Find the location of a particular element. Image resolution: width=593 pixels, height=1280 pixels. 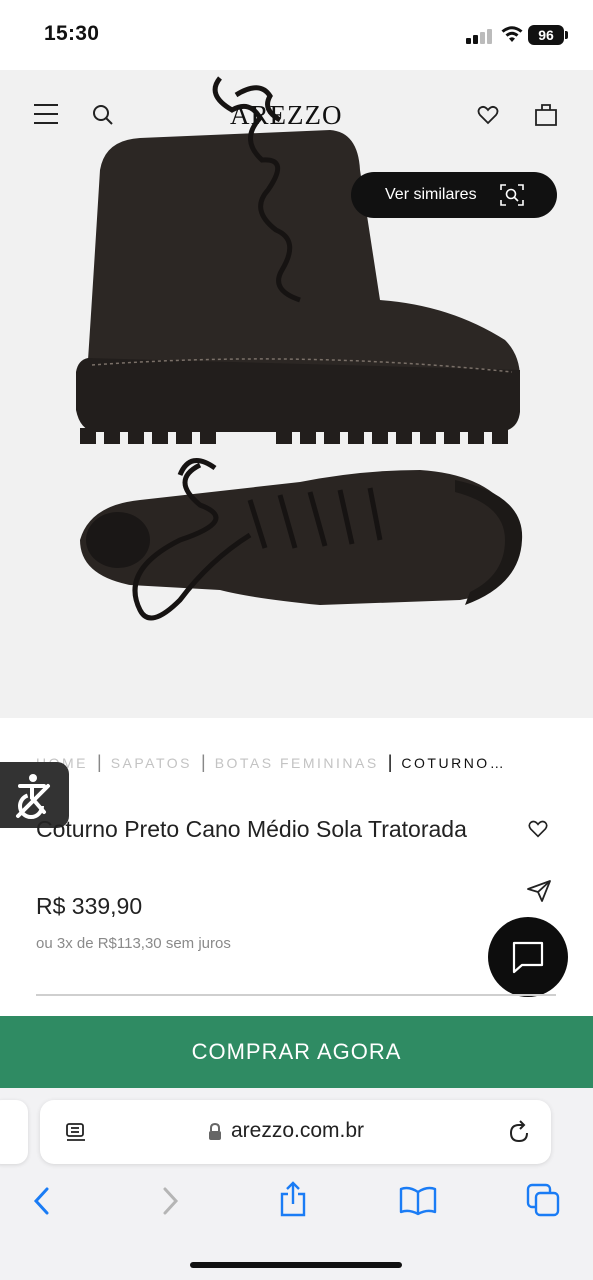

reload-icon is located at coordinates (519, 1132).